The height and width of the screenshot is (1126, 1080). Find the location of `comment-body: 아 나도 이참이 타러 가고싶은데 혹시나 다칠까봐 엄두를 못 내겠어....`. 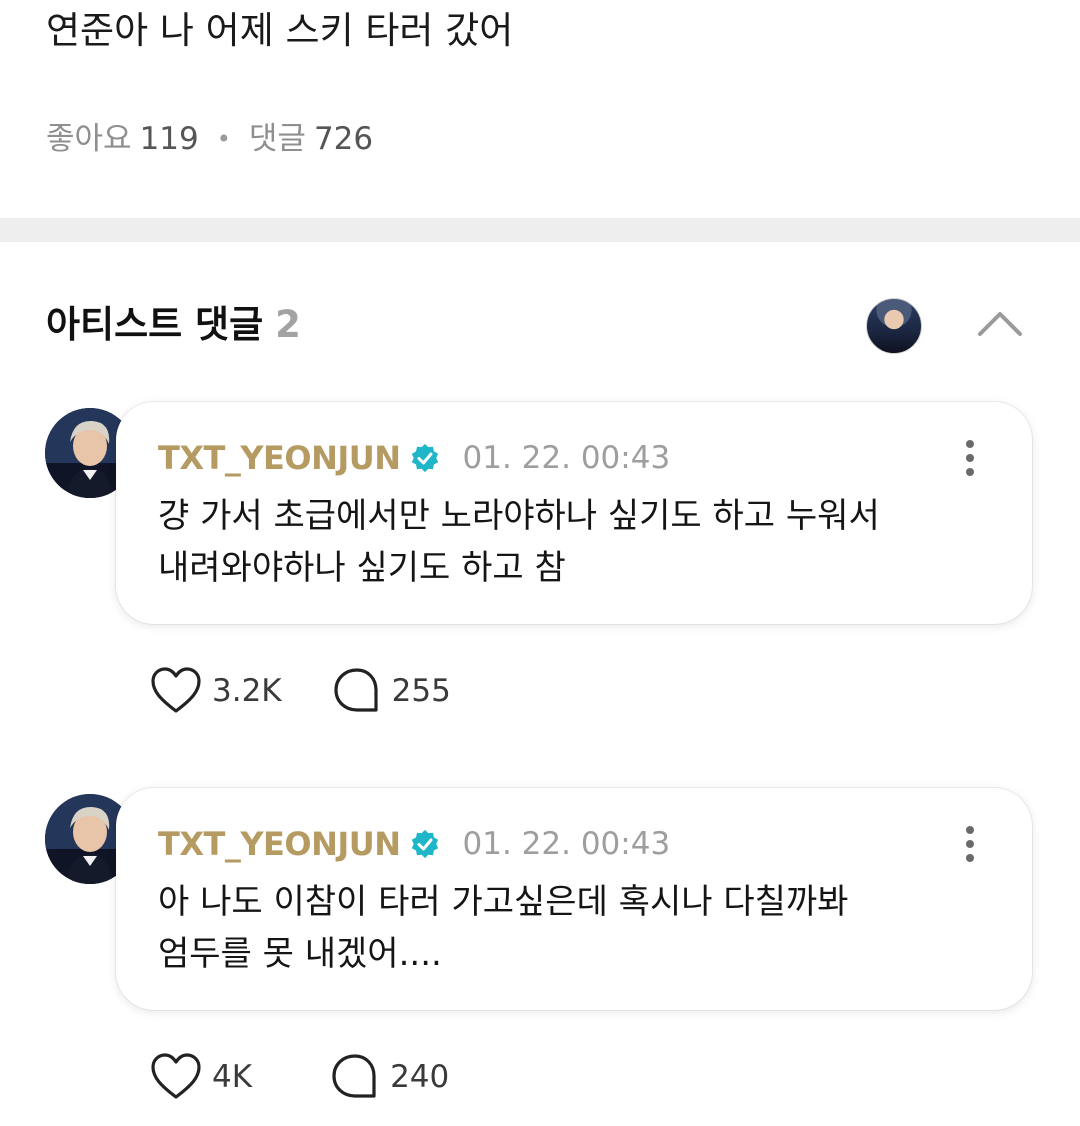

comment-body: 아 나도 이참이 타러 가고싶은데 혹시나 다칠까봐 엄두를 못 내겠어.... is located at coordinates (568, 928).